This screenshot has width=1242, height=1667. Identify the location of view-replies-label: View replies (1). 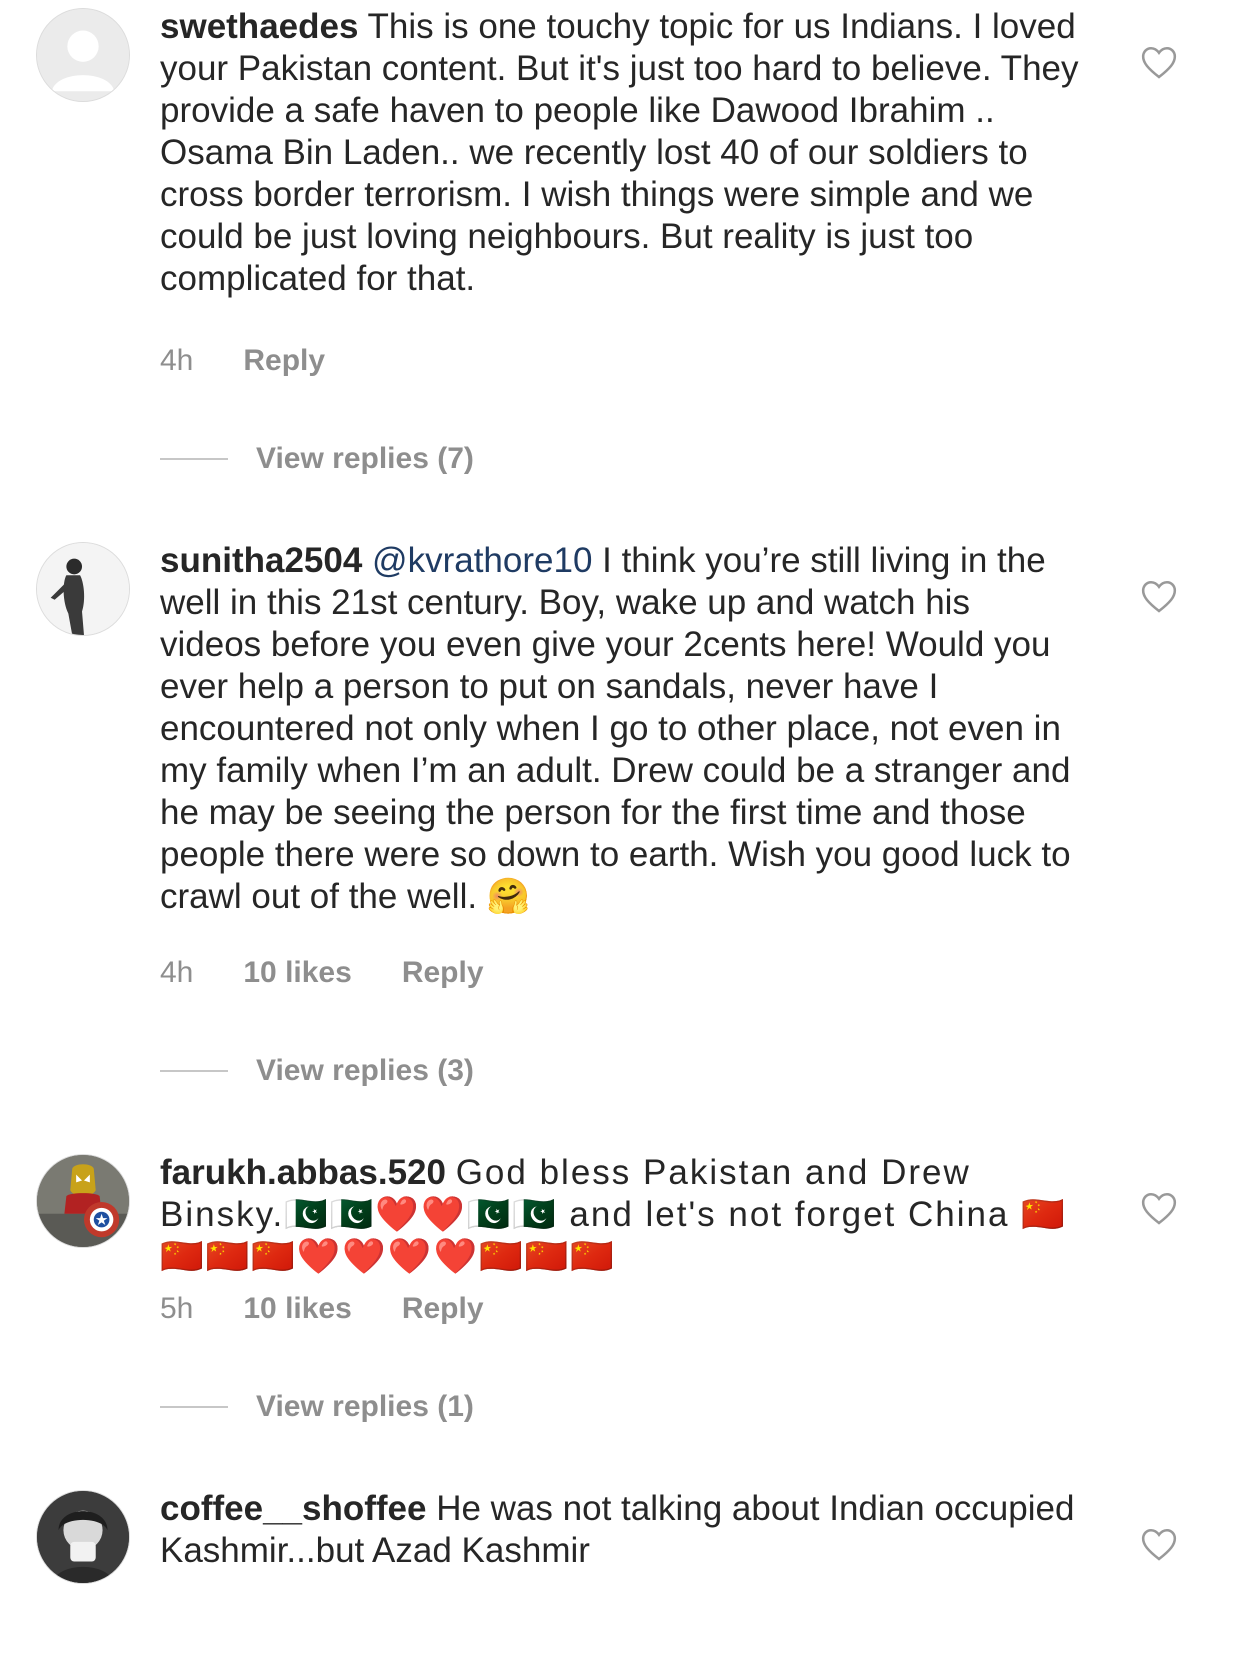
(365, 1407).